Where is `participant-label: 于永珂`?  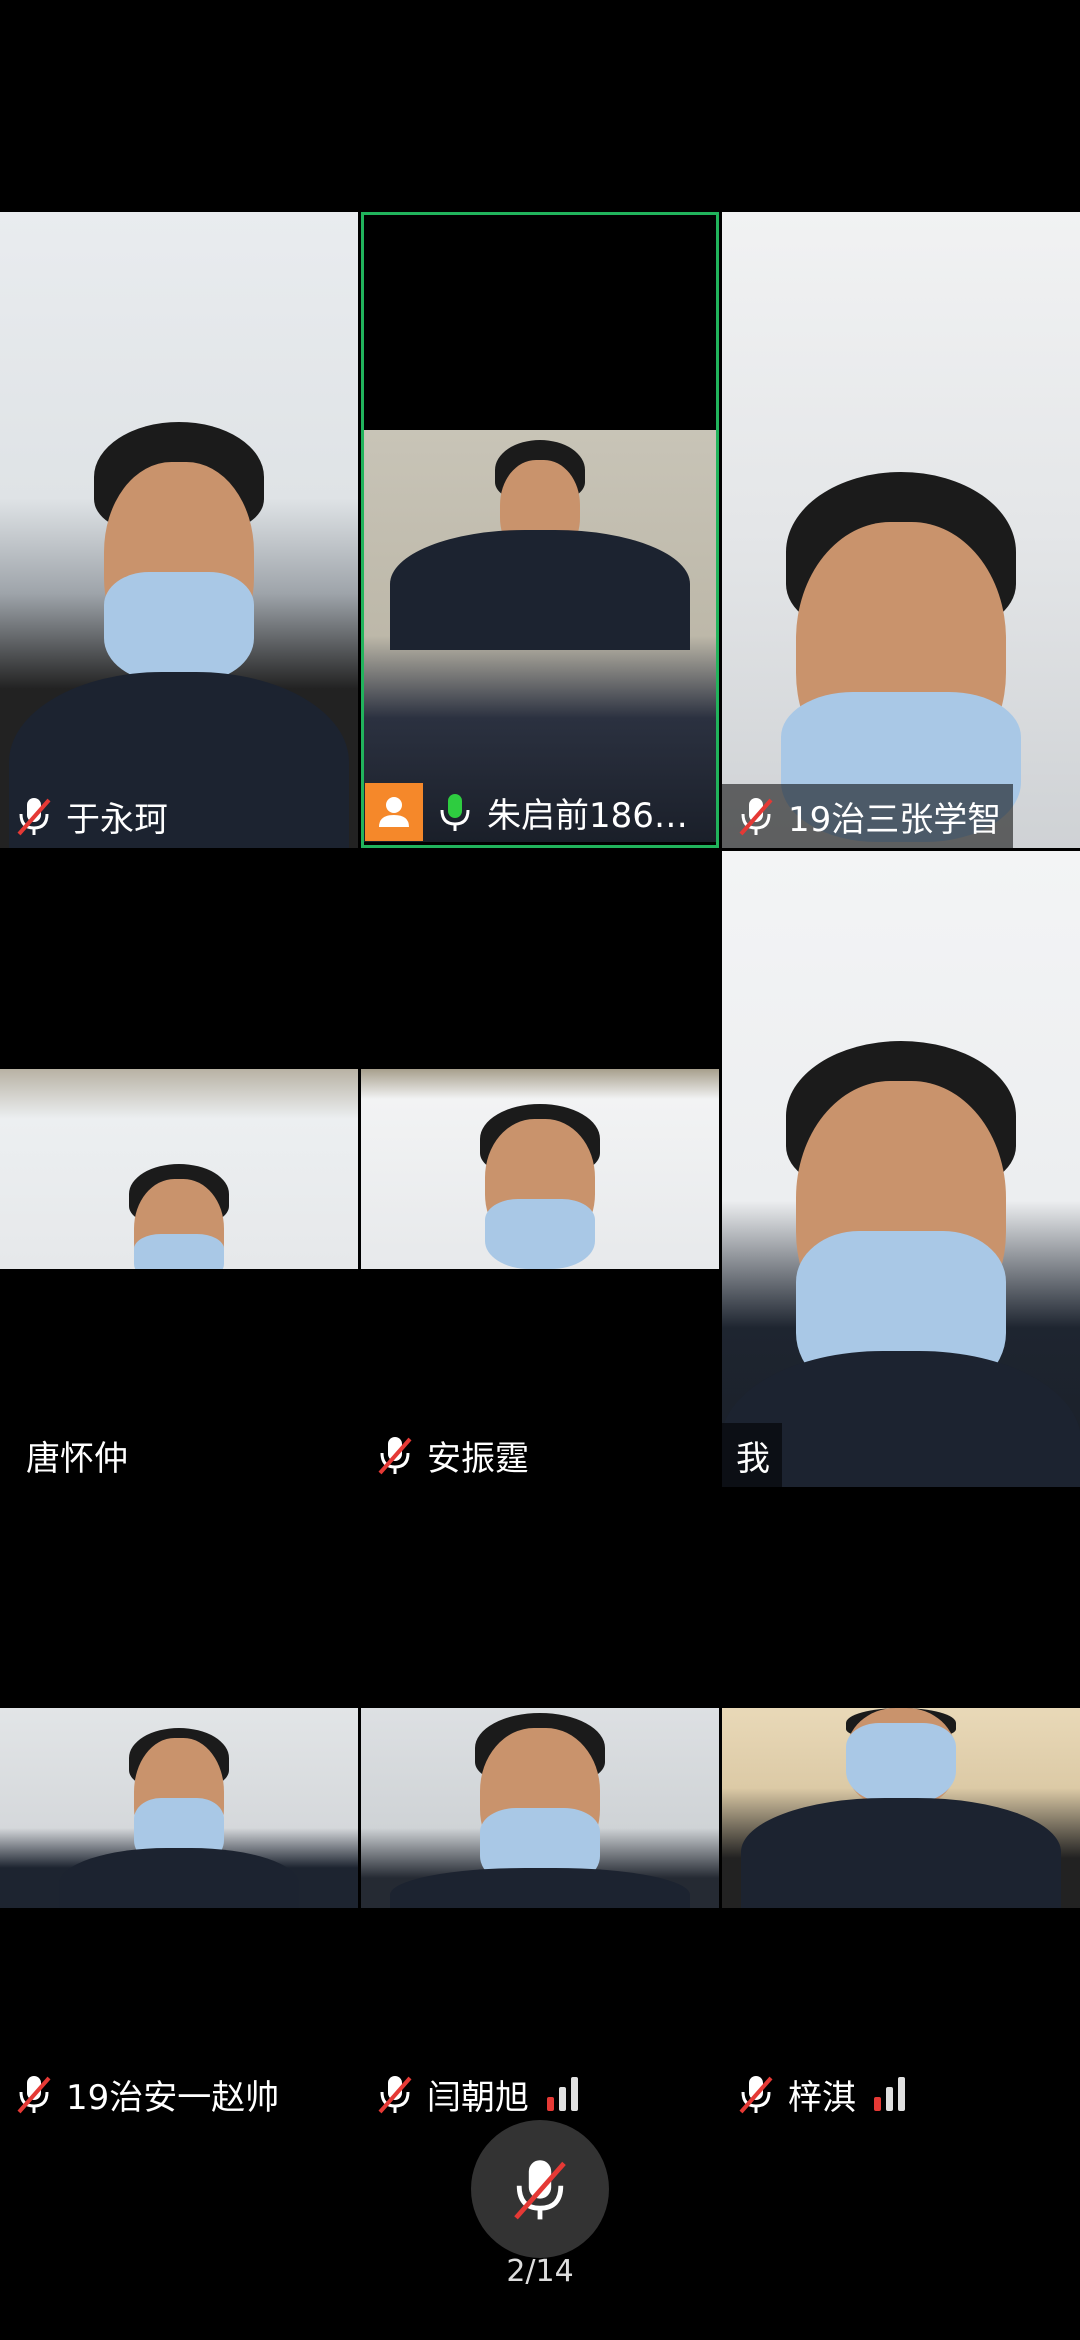
participant-label: 于永珂 is located at coordinates (90, 816).